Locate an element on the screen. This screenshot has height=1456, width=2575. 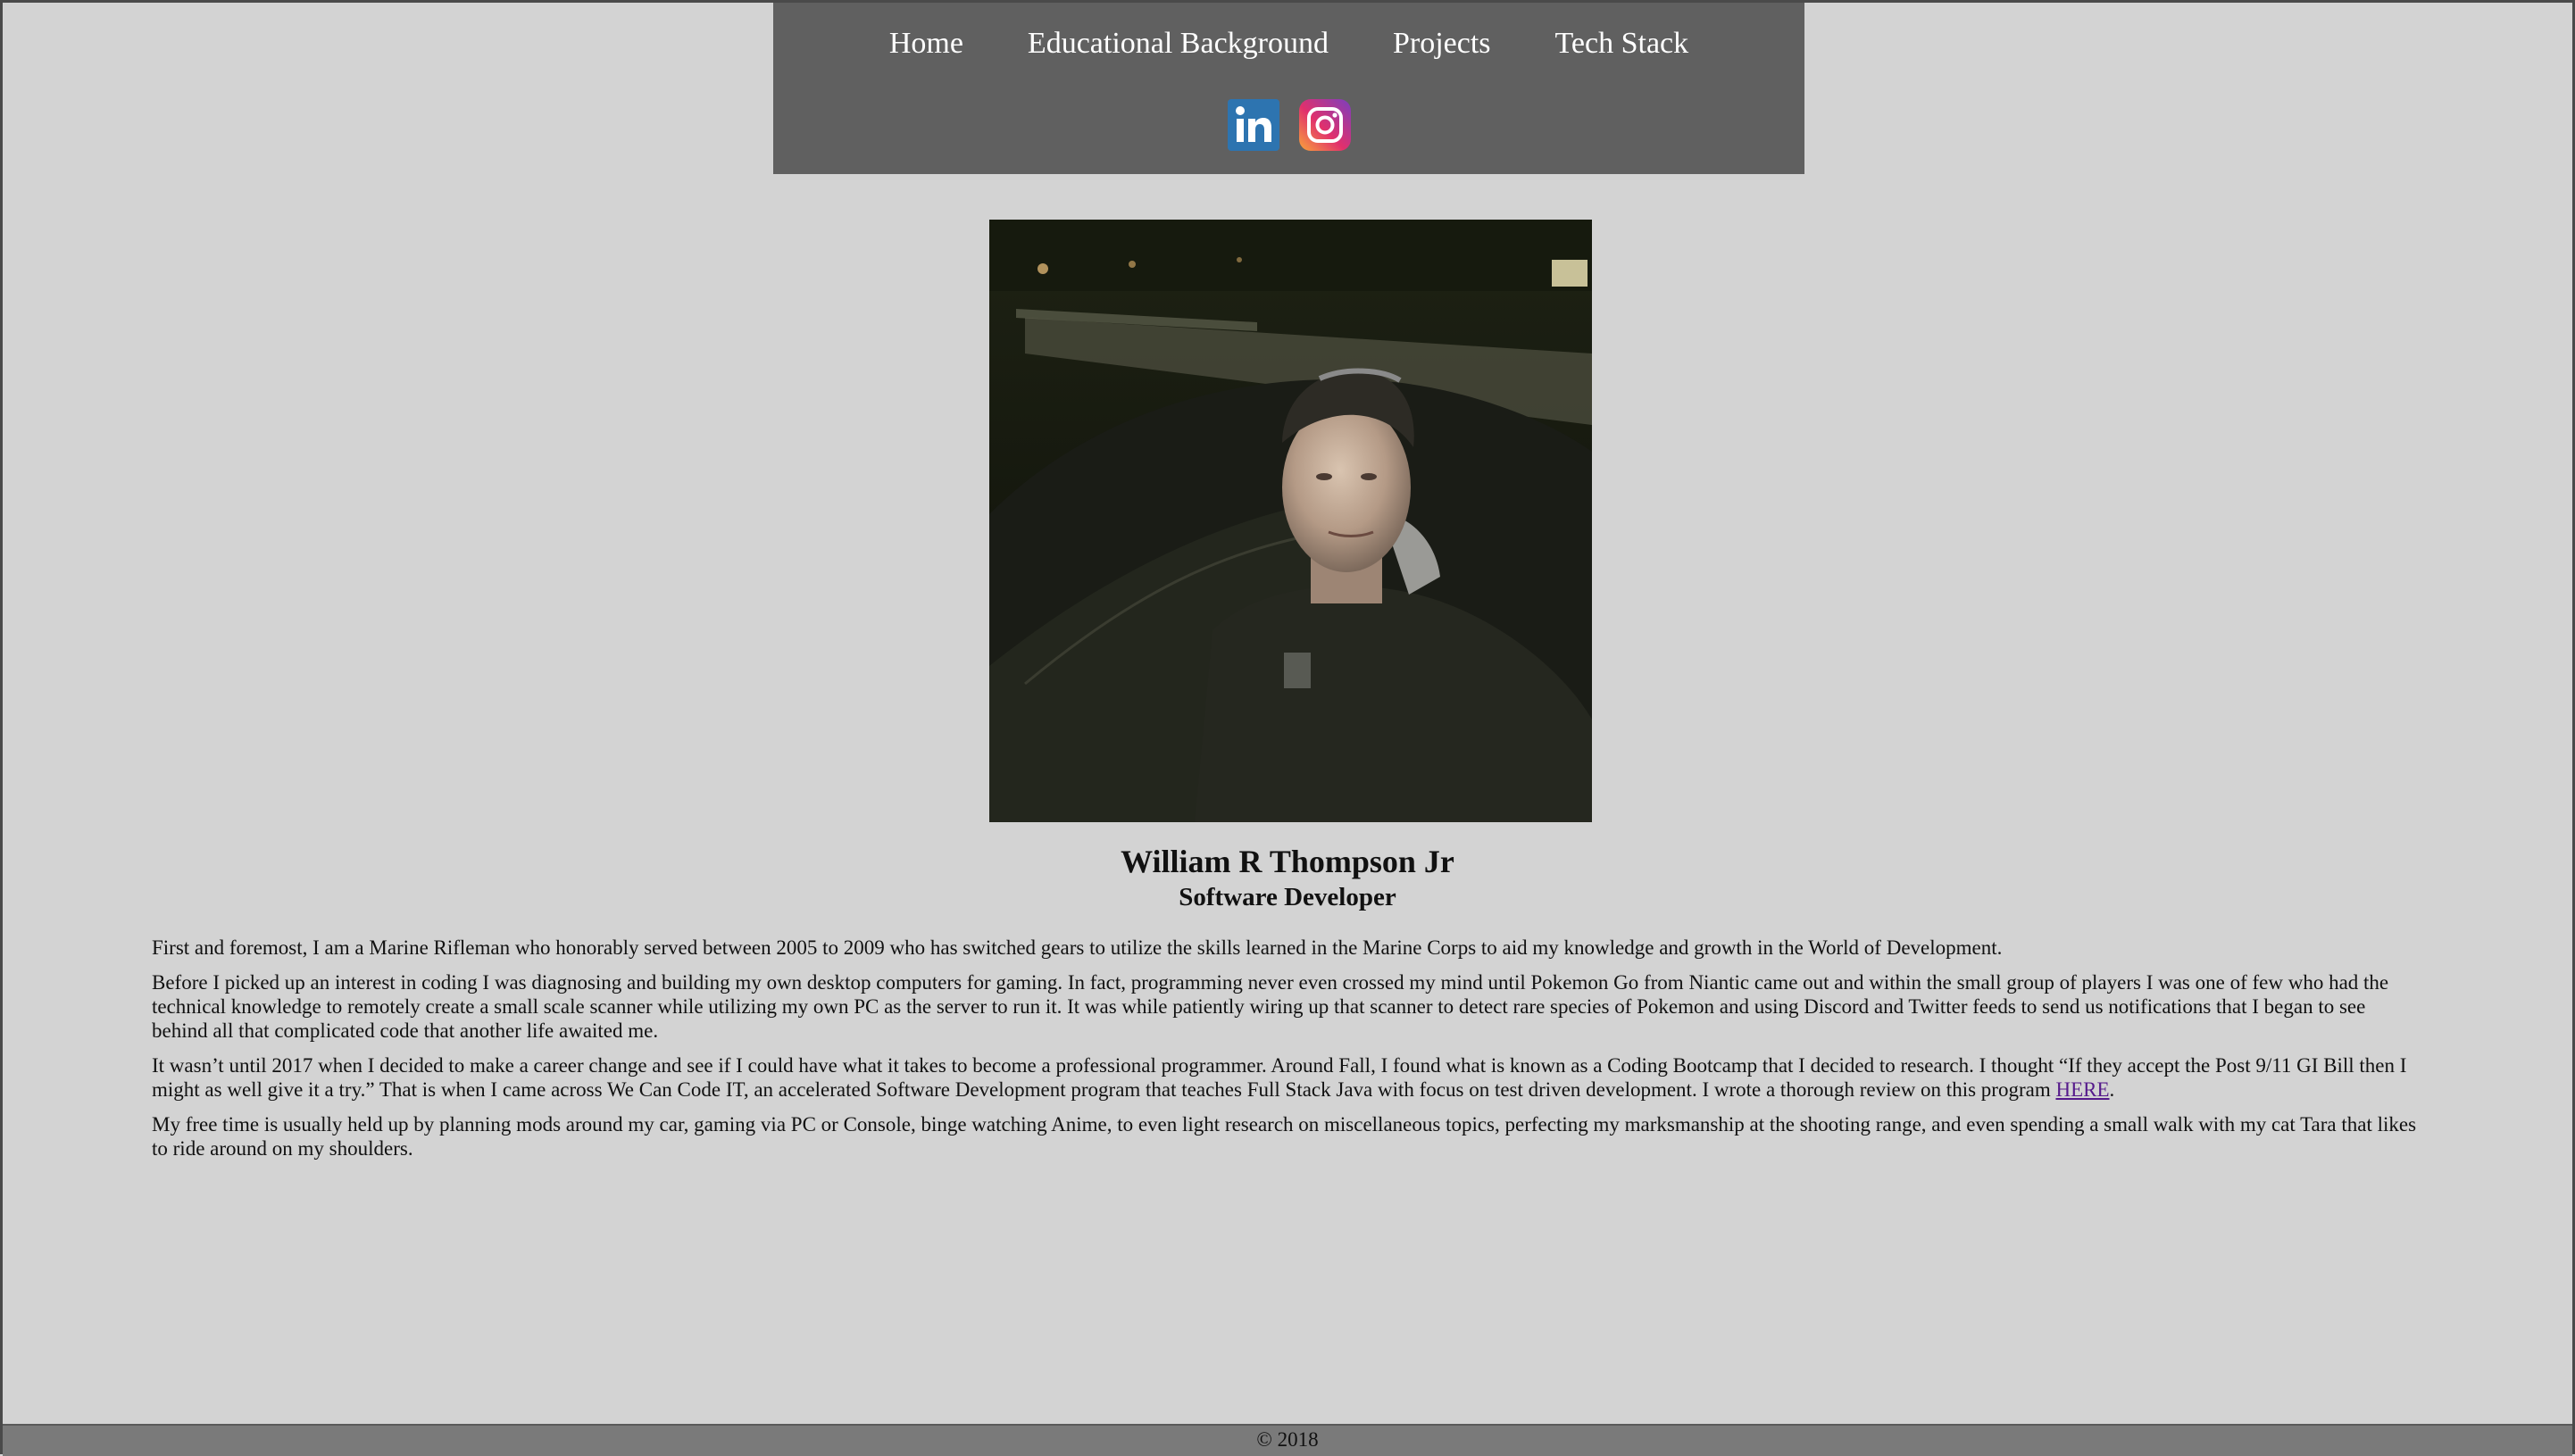
social-links is located at coordinates (1289, 125).